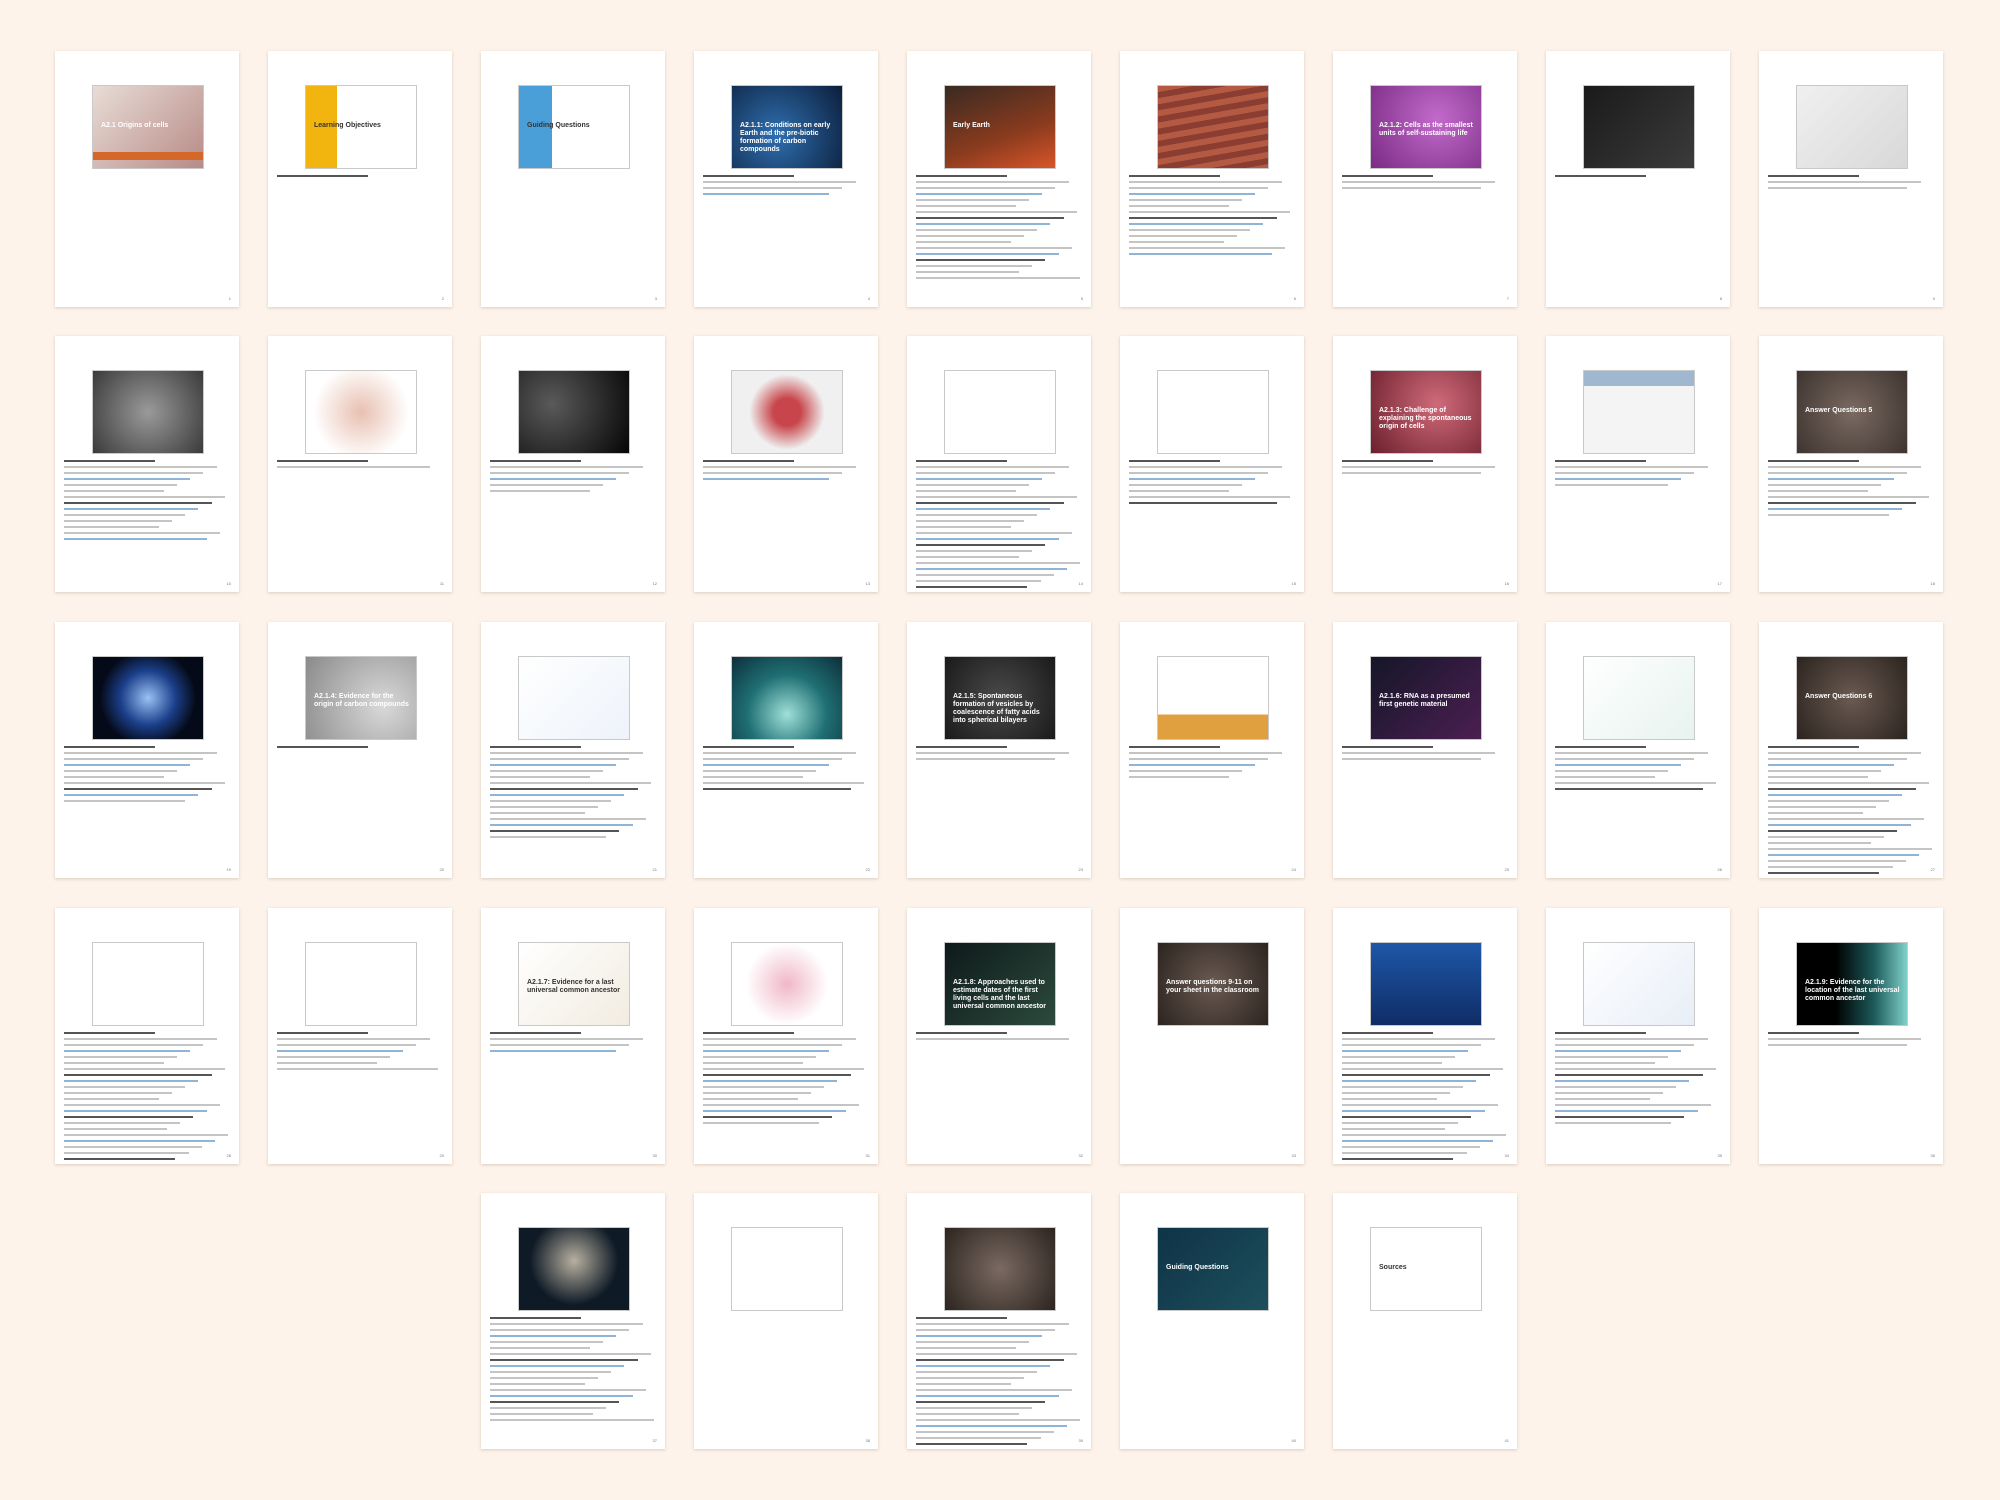 The height and width of the screenshot is (1500, 2000). What do you see at coordinates (786, 1321) in the screenshot?
I see `page-thumbnail: 38` at bounding box center [786, 1321].